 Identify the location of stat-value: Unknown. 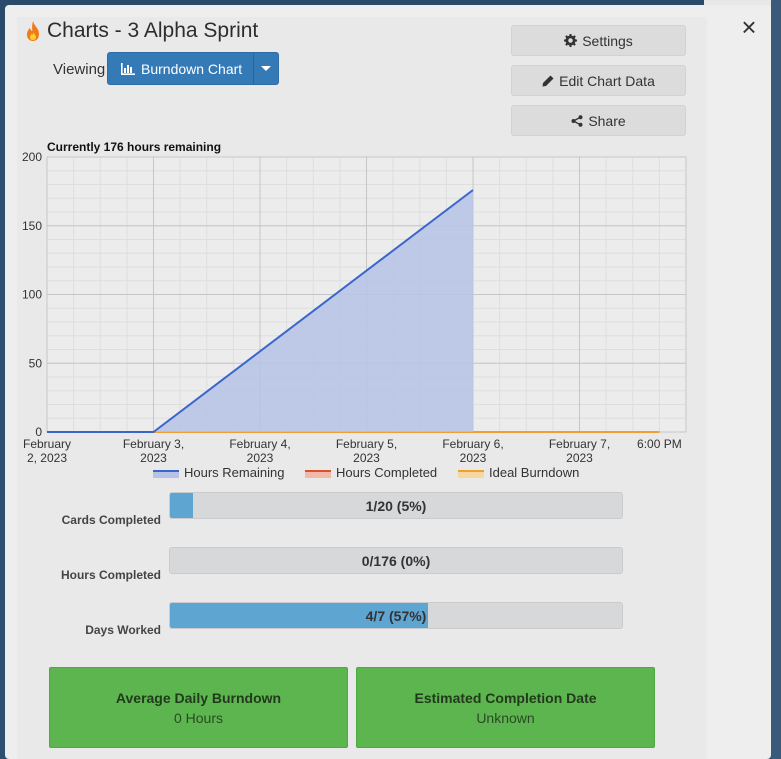
(505, 717).